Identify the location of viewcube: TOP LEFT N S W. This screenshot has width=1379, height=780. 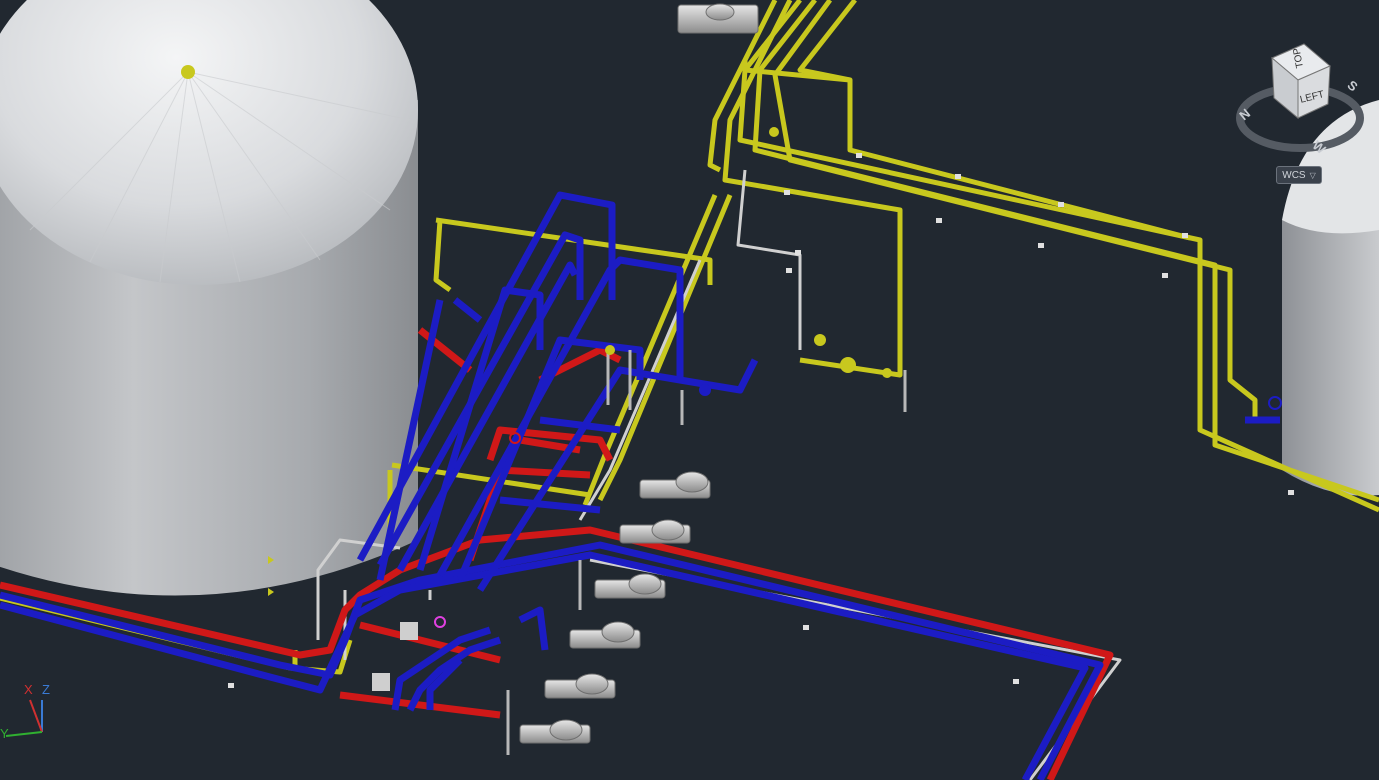
(1302, 100).